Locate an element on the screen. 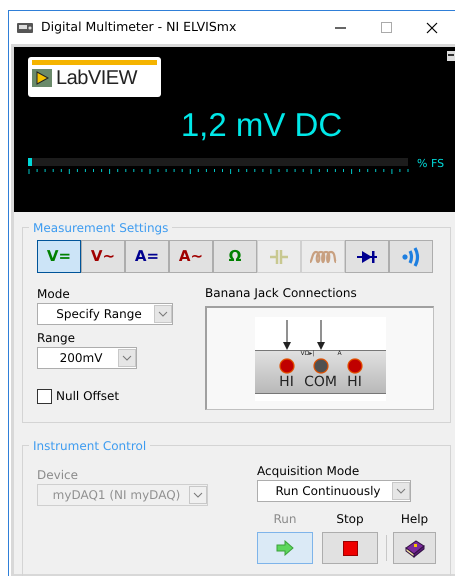 The image size is (455, 576). function-button is located at coordinates (367, 256).